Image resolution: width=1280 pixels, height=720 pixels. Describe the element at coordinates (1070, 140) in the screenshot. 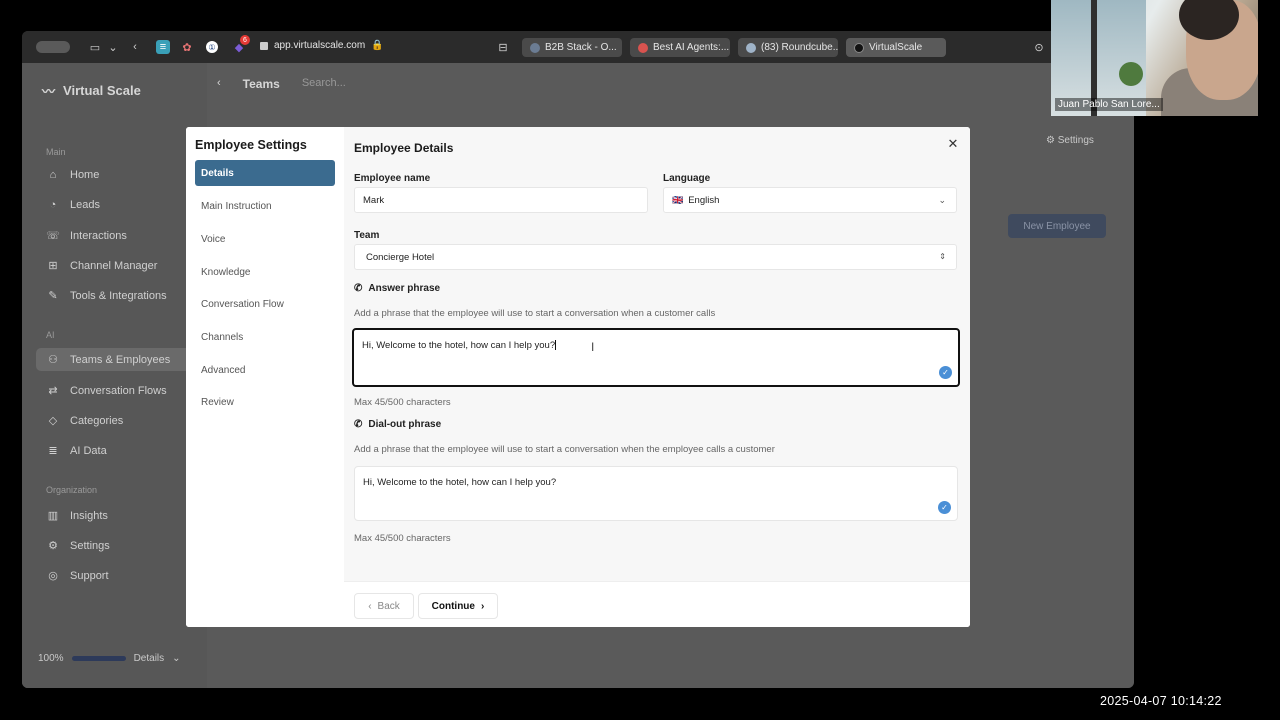

I see `settings-link: ⚙ Settings` at that location.